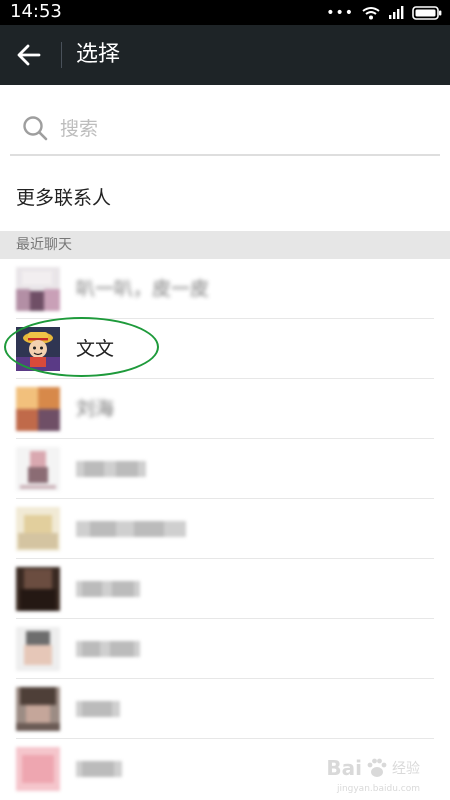 The height and width of the screenshot is (800, 450). What do you see at coordinates (427, 13) in the screenshot?
I see `battery-icon` at bounding box center [427, 13].